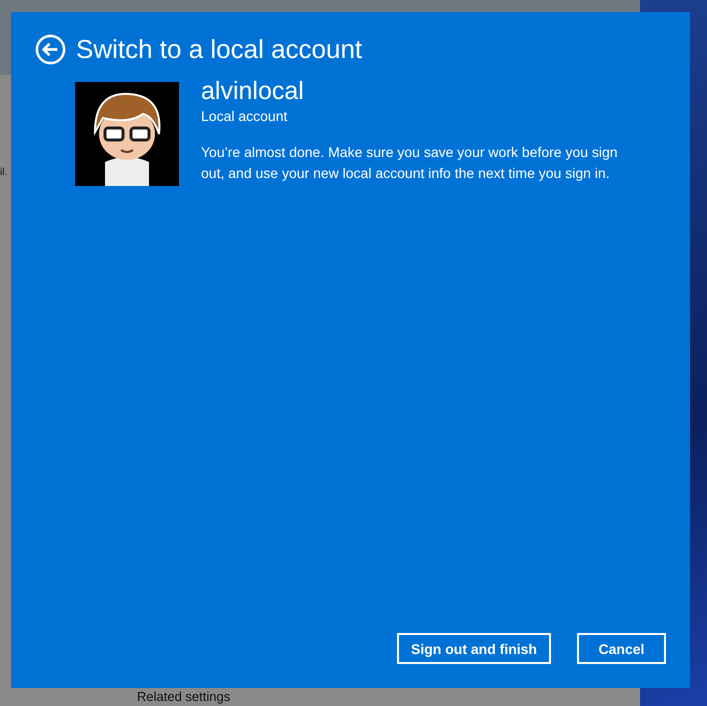  I want to click on section-heading: Related settings, so click(183, 696).